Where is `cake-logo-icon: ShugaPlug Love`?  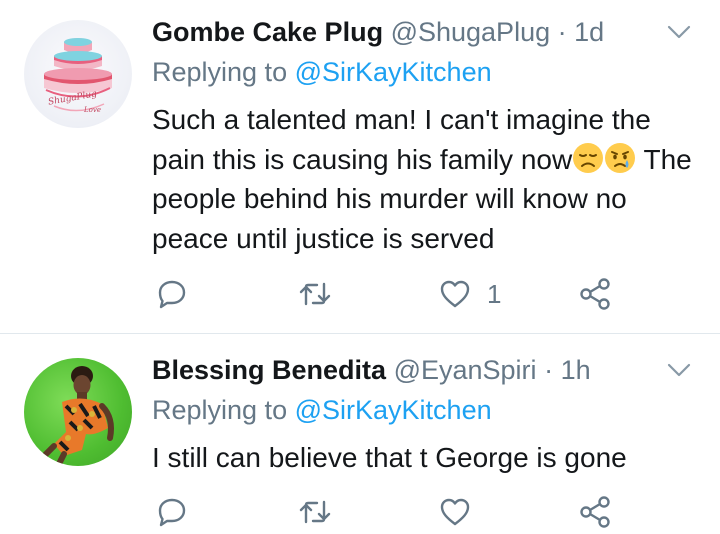
cake-logo-icon: ShugaPlug Love is located at coordinates (78, 76).